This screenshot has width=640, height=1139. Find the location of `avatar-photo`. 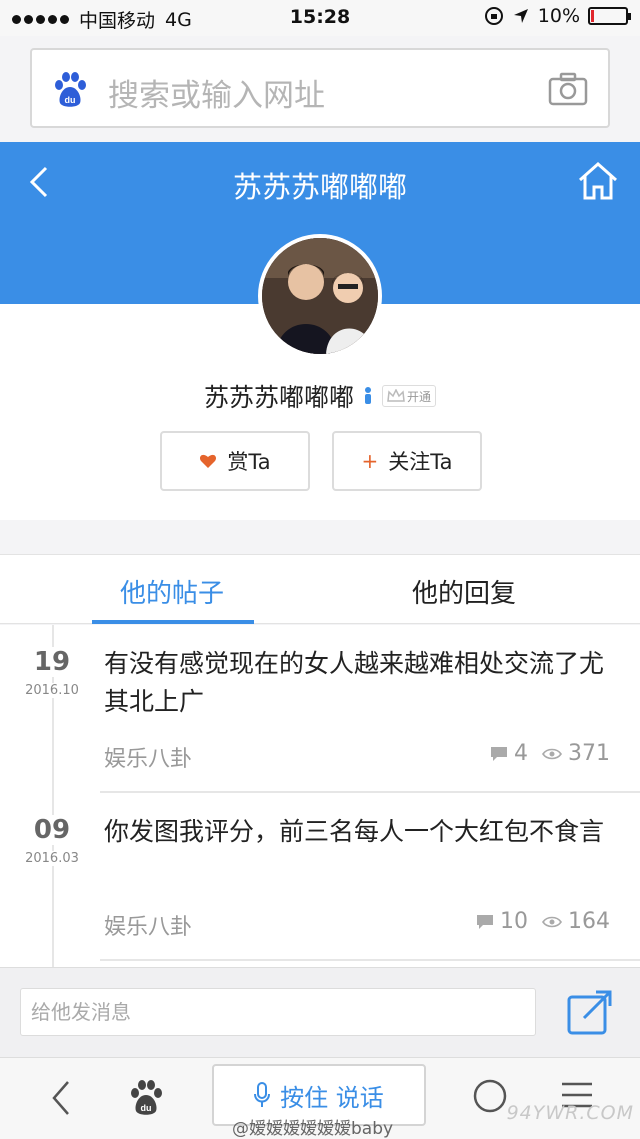

avatar-photo is located at coordinates (320, 296).